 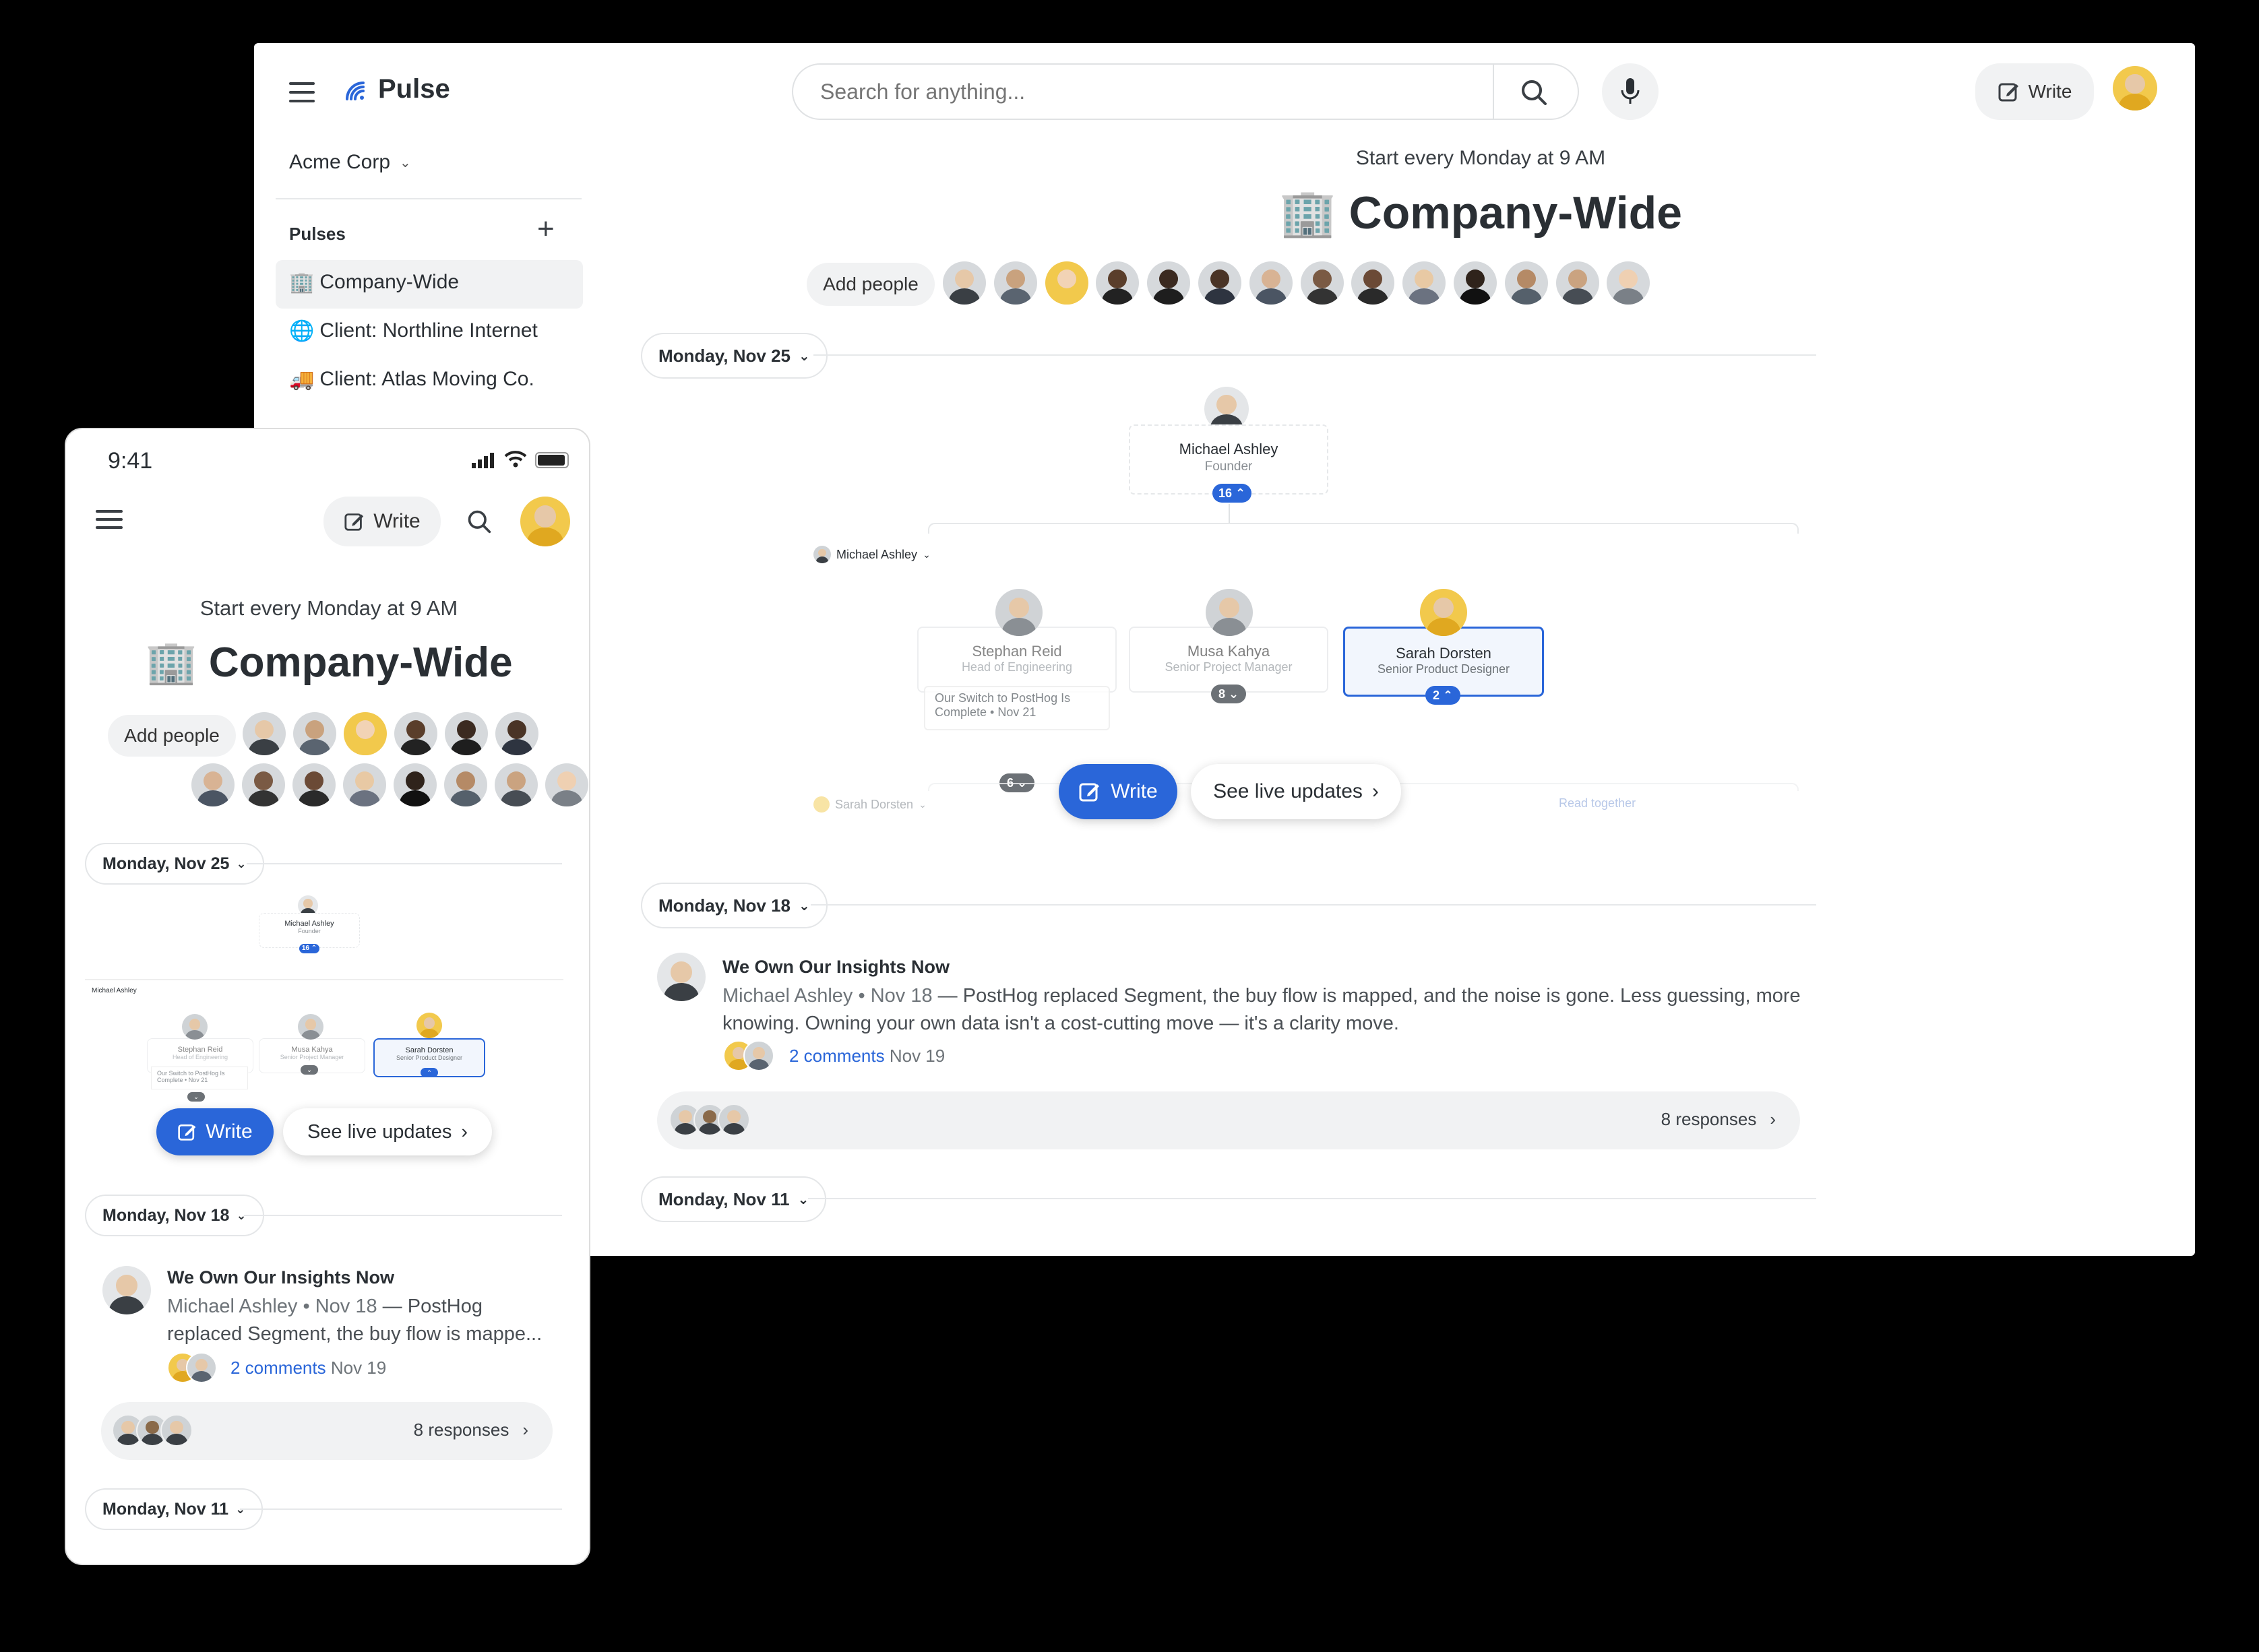 I want to click on app-logo: Pulse, so click(x=396, y=89).